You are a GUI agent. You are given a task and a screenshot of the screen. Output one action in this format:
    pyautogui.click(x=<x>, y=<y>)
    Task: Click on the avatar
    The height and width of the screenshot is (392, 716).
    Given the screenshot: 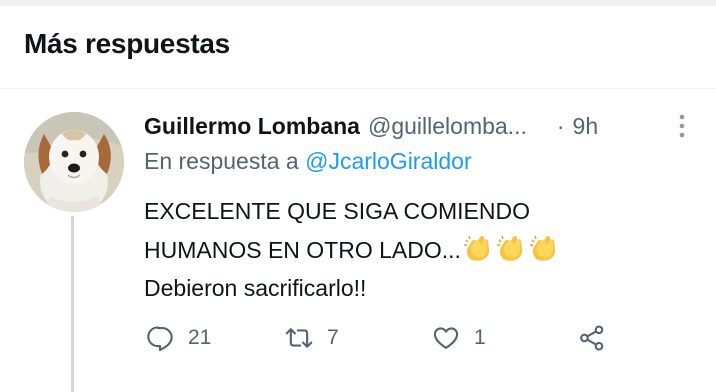 What is the action you would take?
    pyautogui.click(x=74, y=162)
    